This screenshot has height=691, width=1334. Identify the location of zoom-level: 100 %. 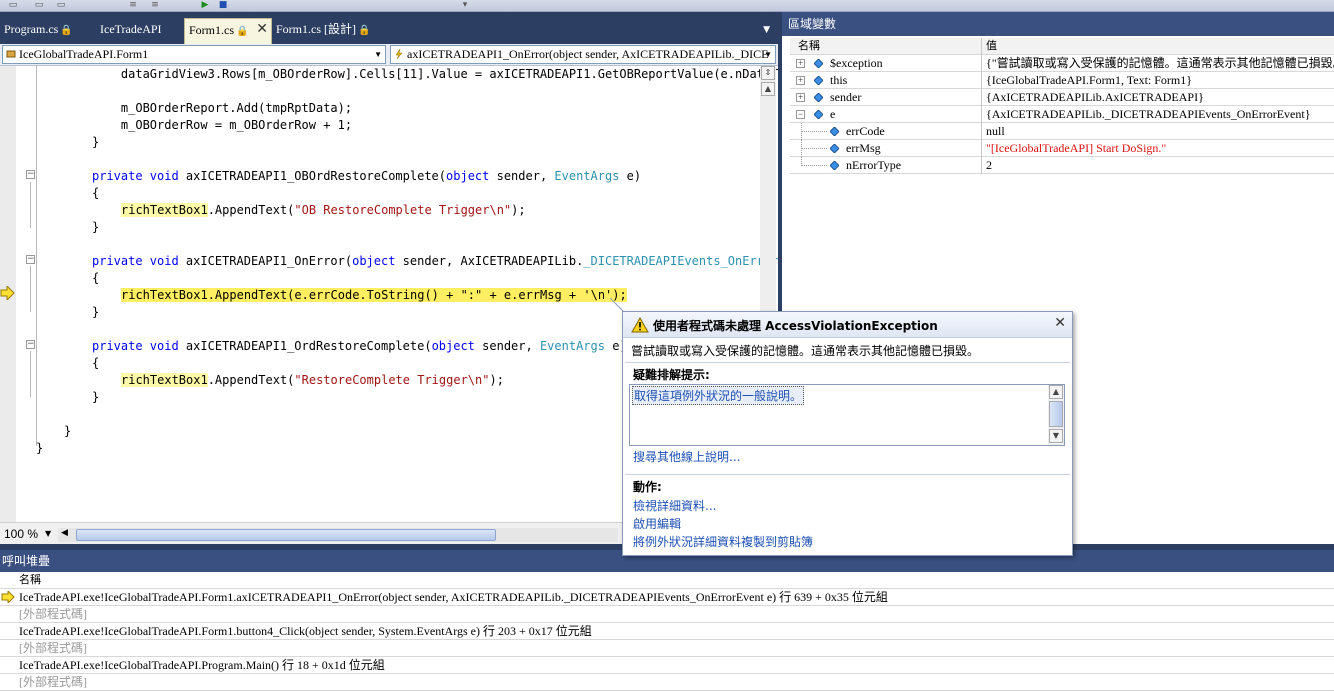
(21, 534).